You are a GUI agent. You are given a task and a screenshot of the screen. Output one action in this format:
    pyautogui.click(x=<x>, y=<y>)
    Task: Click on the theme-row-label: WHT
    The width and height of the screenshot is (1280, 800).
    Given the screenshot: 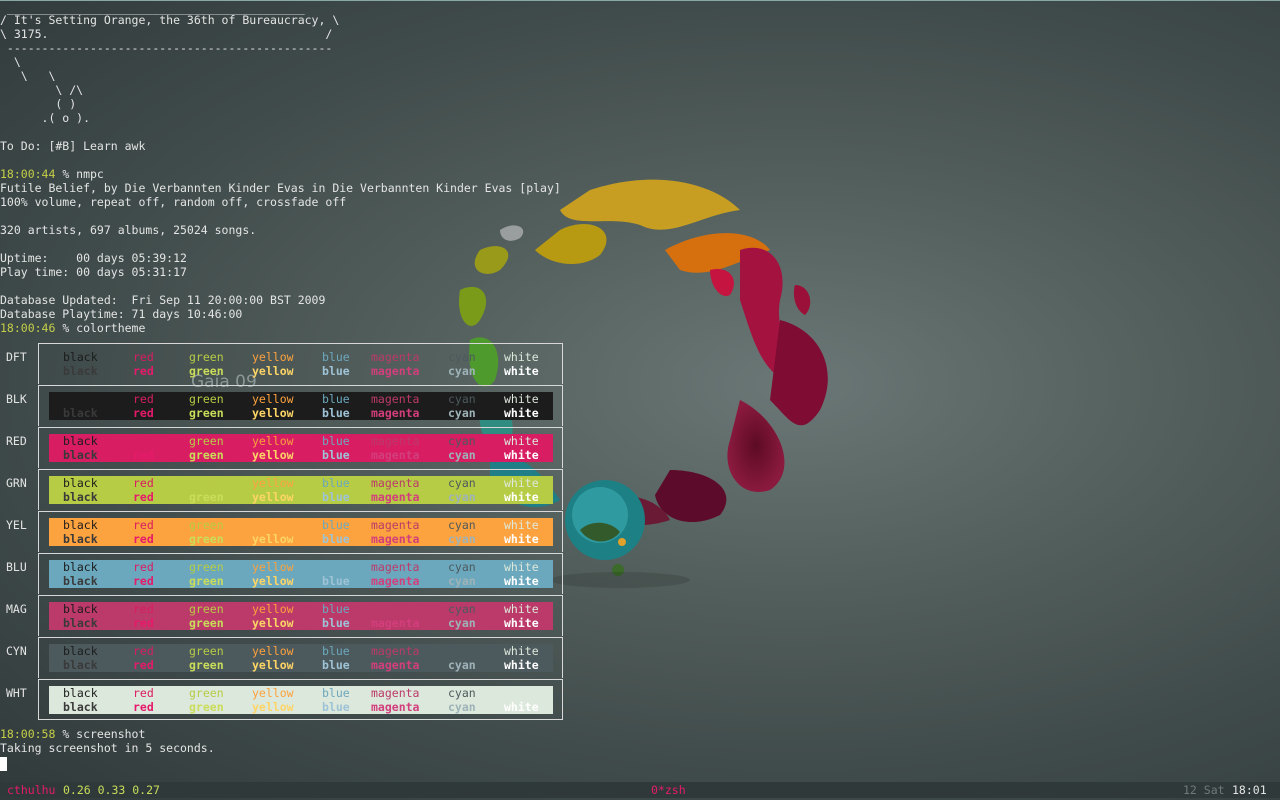 What is the action you would take?
    pyautogui.click(x=16, y=693)
    